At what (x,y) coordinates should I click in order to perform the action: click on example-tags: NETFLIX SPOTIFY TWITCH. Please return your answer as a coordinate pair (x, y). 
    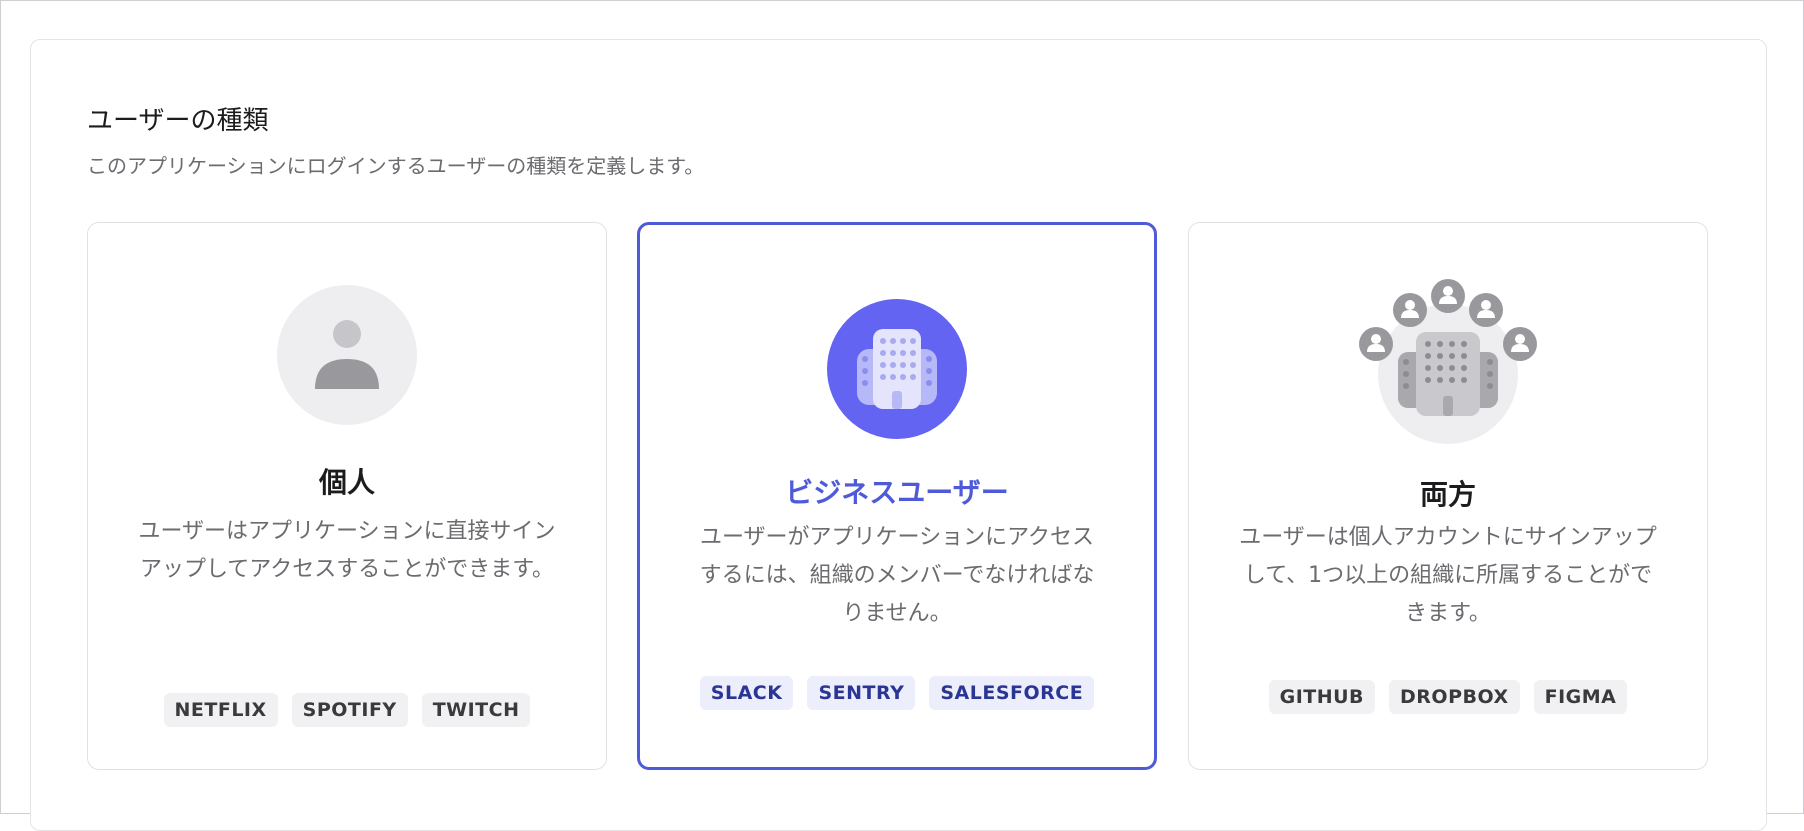
    Looking at the image, I should click on (347, 710).